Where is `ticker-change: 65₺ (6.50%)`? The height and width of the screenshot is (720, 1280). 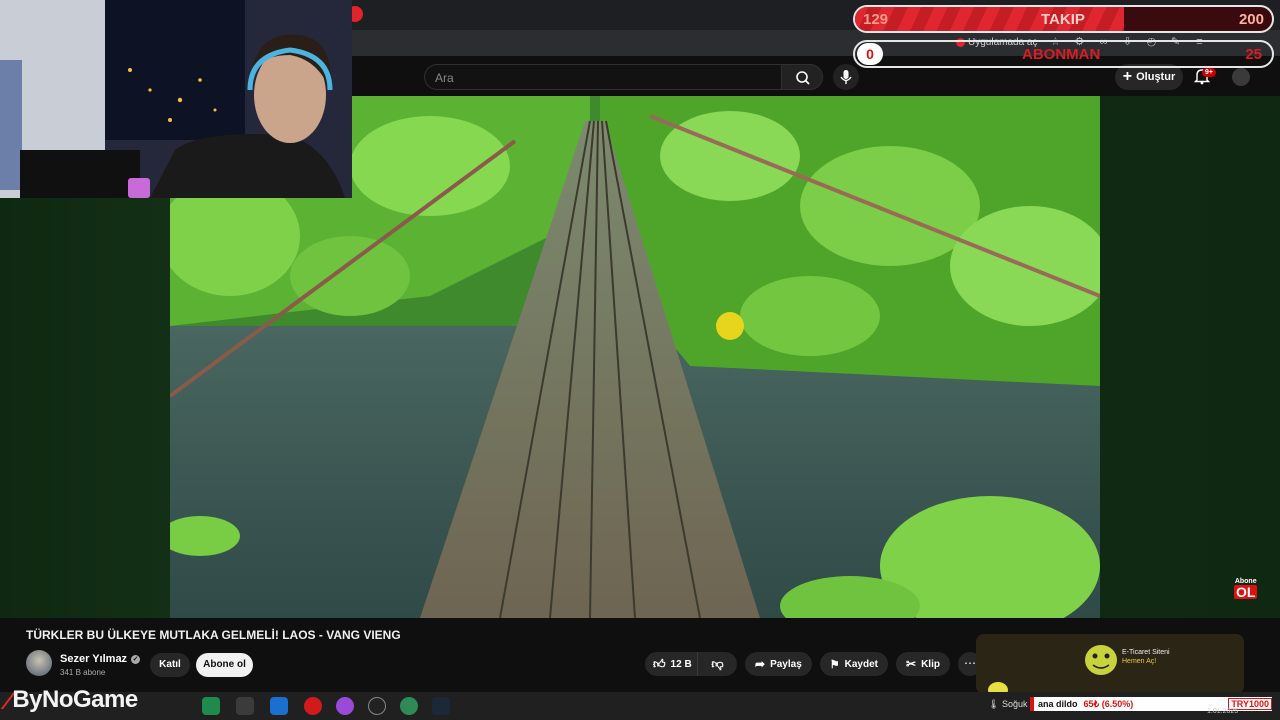 ticker-change: 65₺ (6.50%) is located at coordinates (1108, 703).